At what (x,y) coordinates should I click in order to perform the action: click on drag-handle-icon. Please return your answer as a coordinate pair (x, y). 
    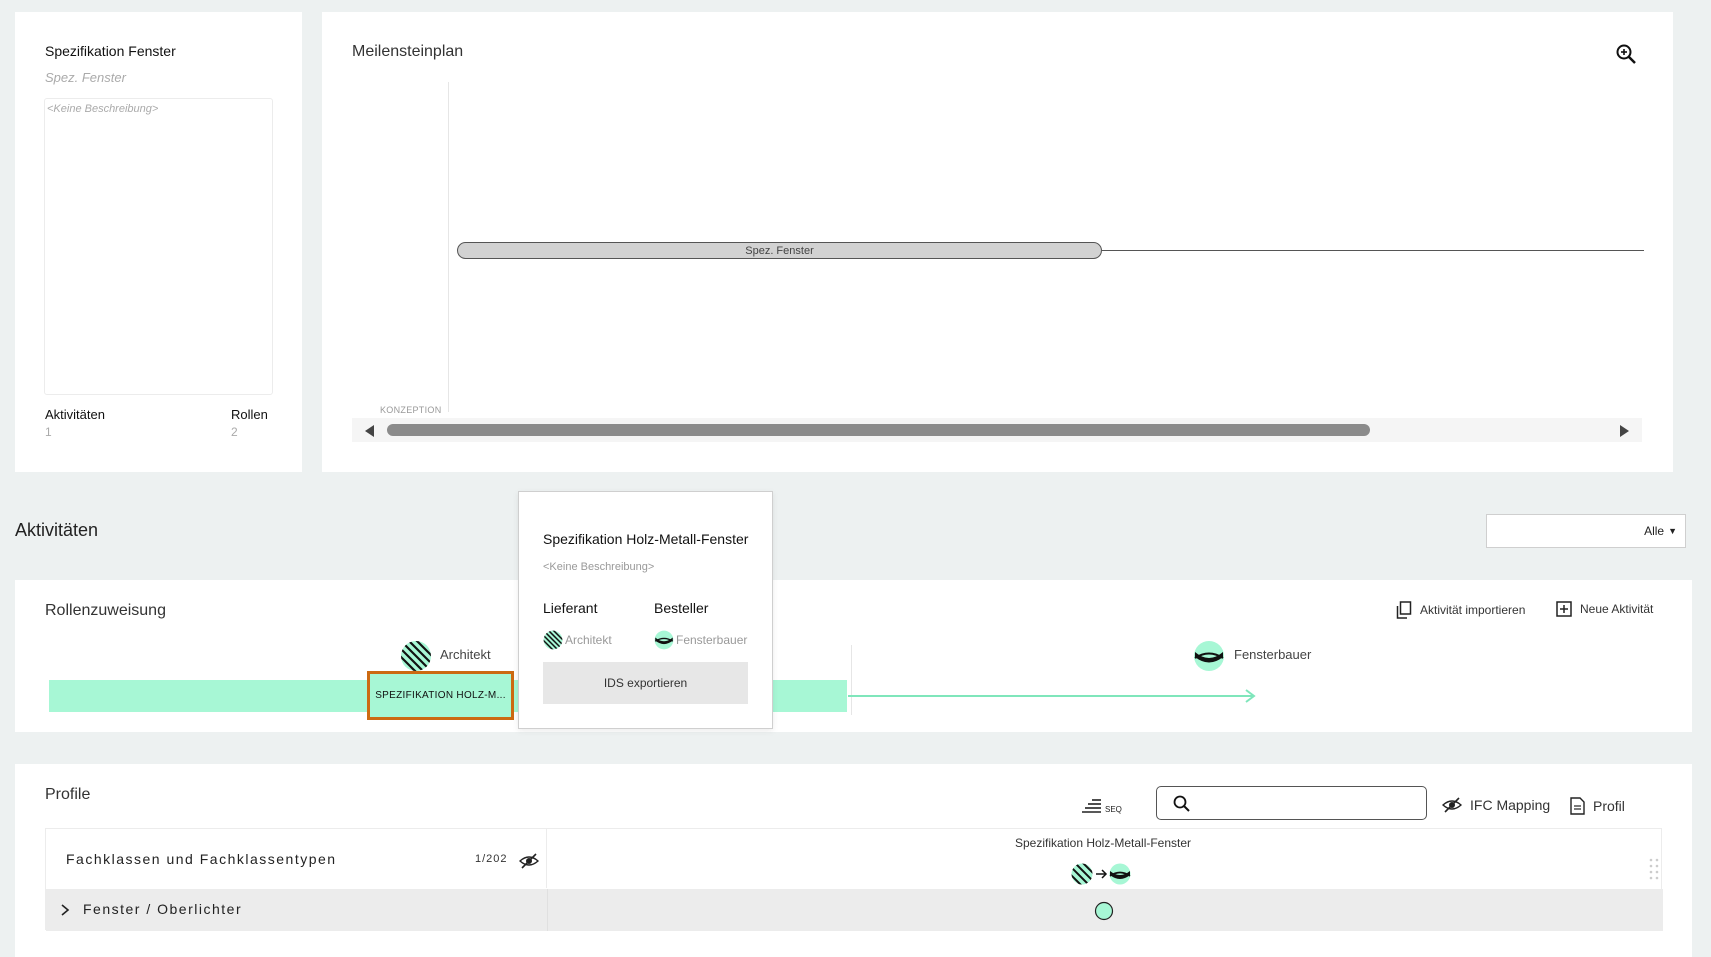
    Looking at the image, I should click on (1654, 870).